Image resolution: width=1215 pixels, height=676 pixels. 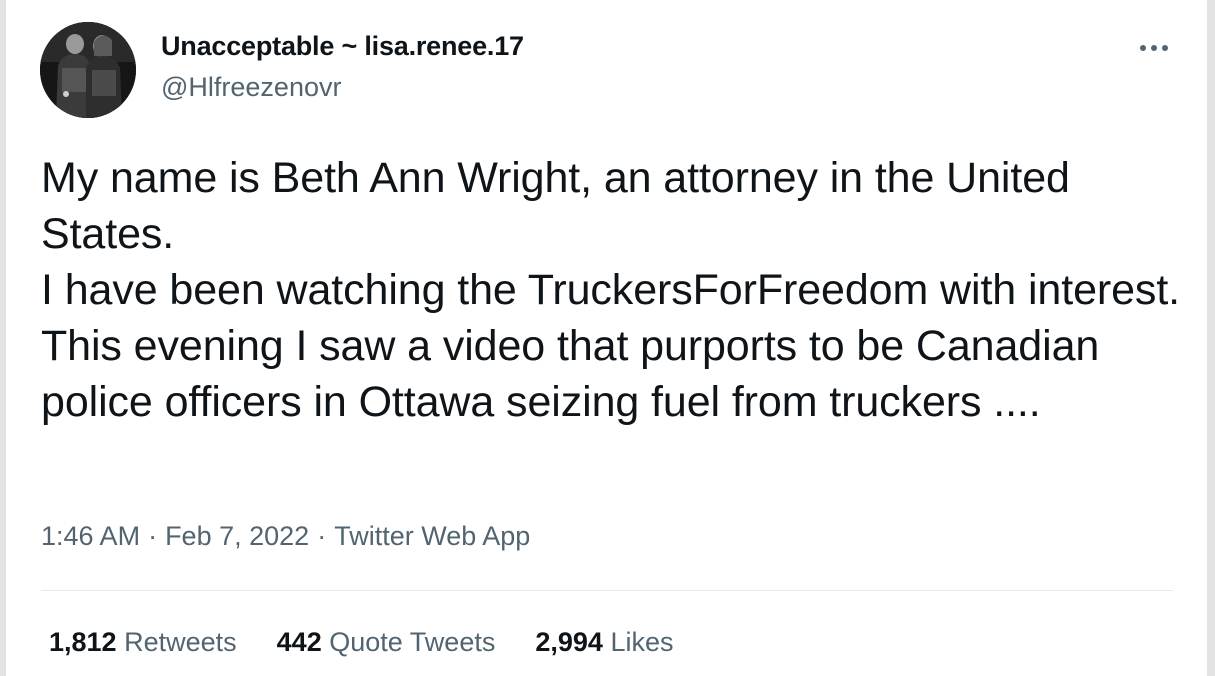 I want to click on tweet-date: Feb 7, 2022, so click(x=237, y=536).